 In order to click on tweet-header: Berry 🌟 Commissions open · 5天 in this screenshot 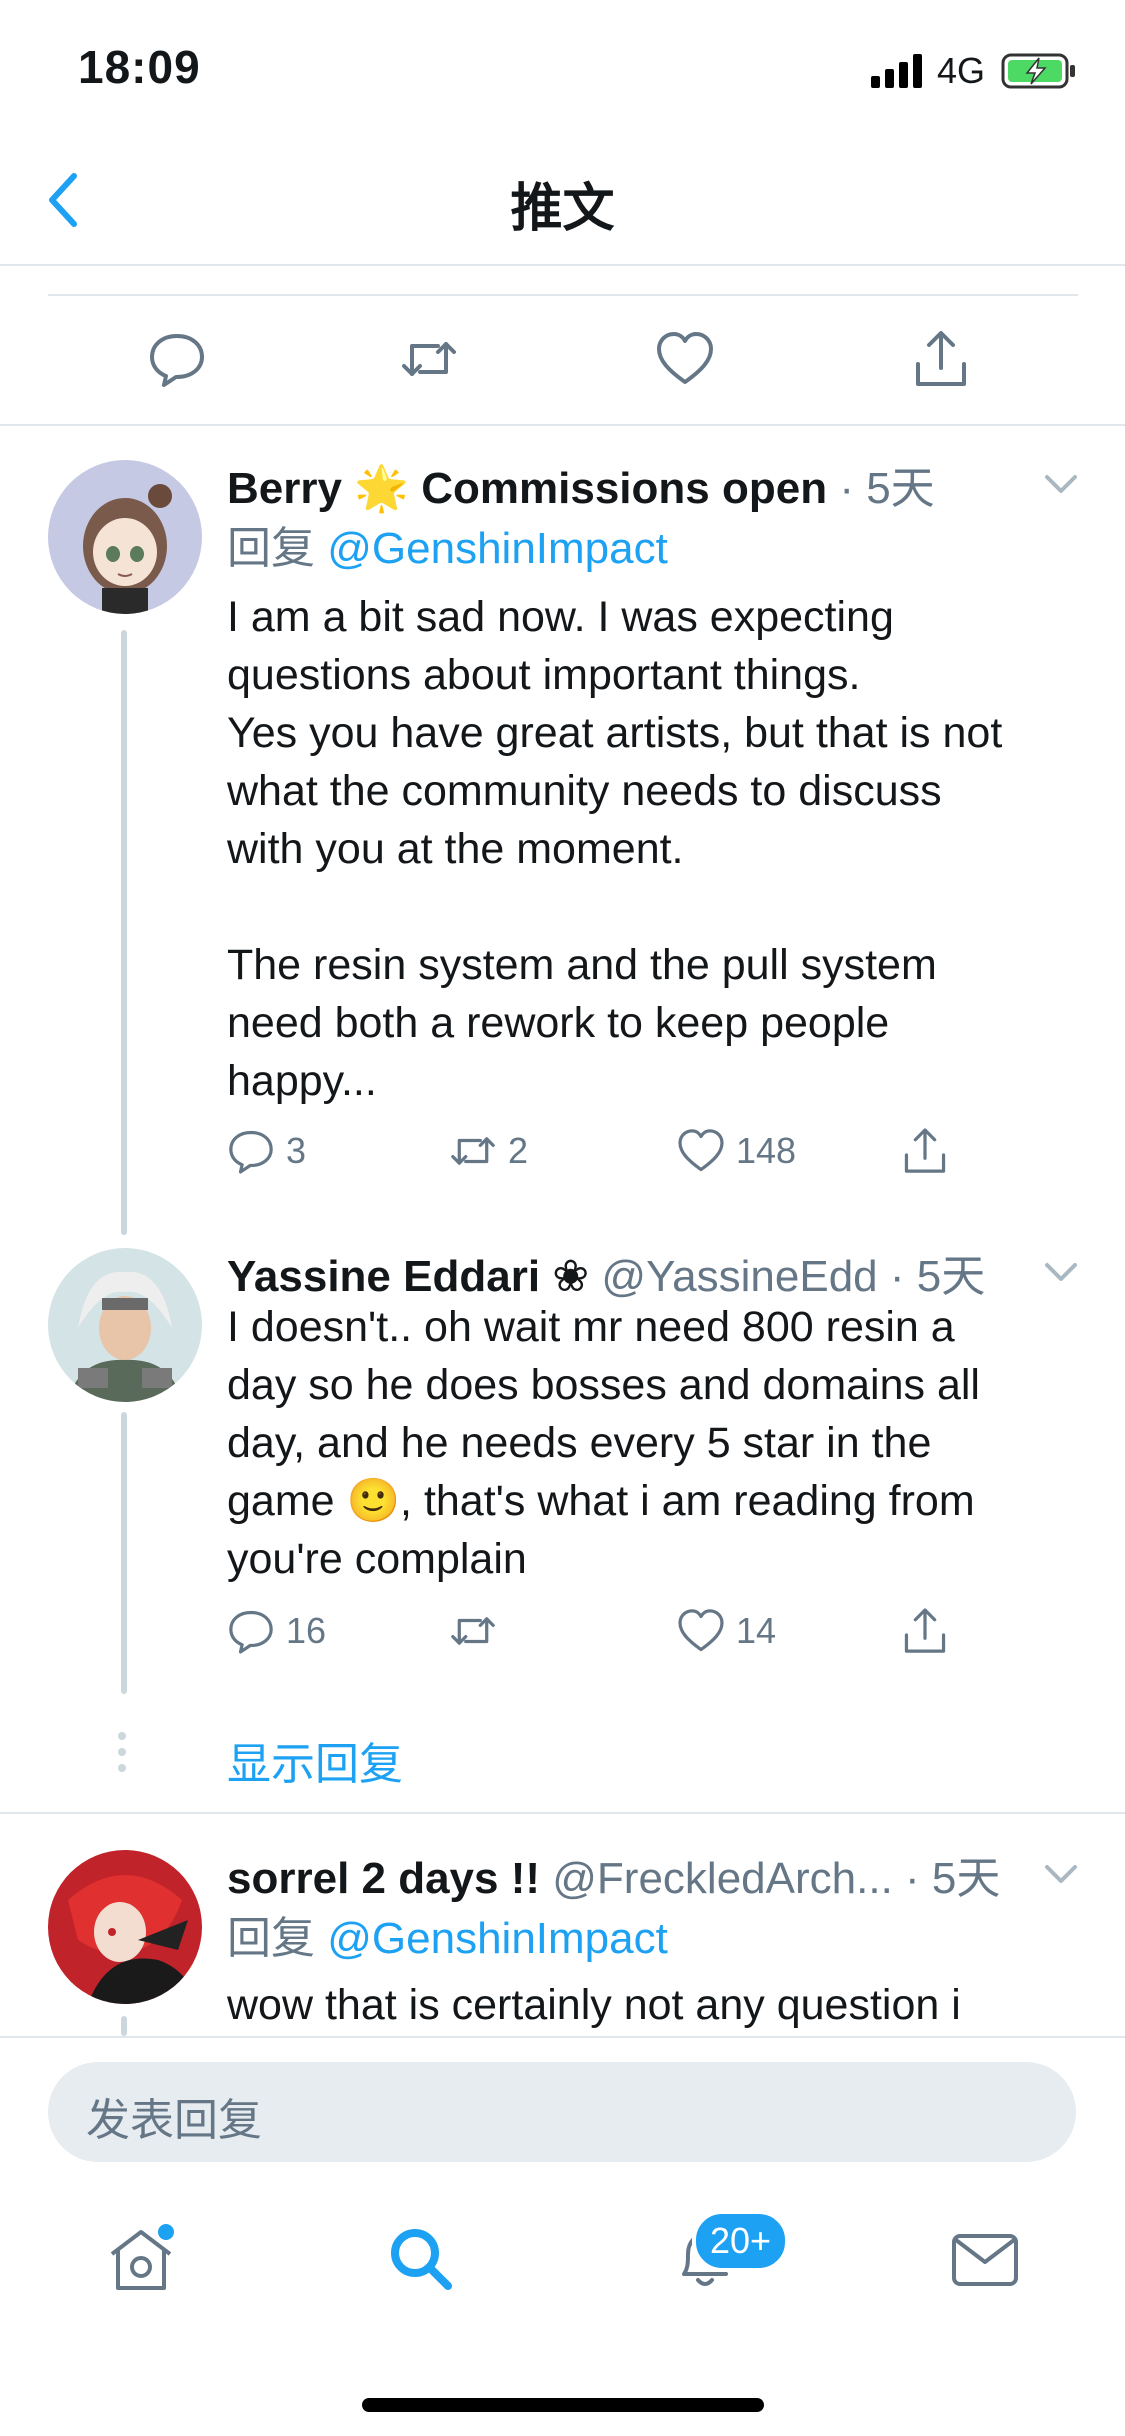, I will do `click(581, 484)`.